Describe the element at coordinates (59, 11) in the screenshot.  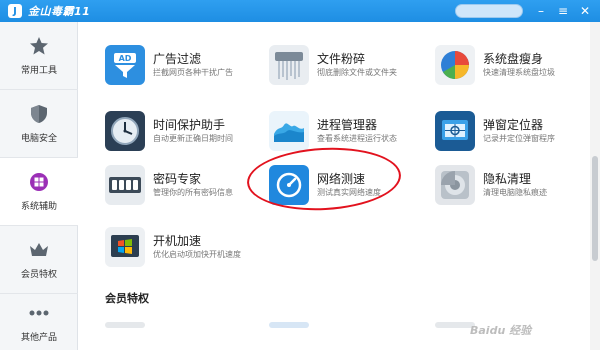
I see `app-title: 金山毒霸11` at that location.